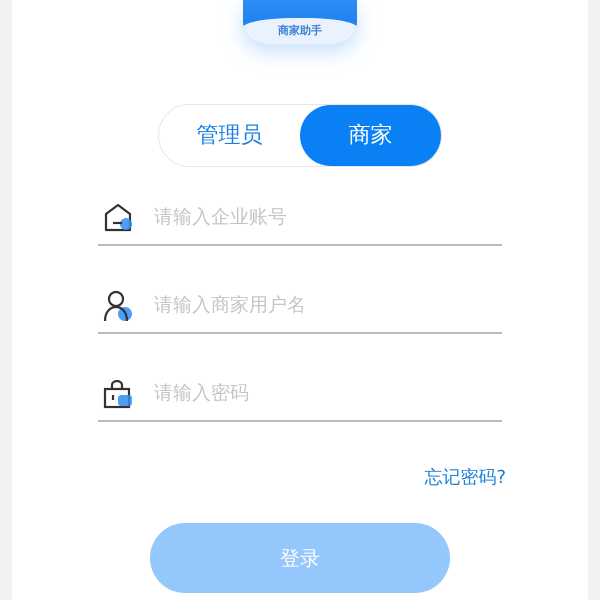 This screenshot has height=600, width=600. I want to click on input-field: 请输入商家用户名, so click(327, 305).